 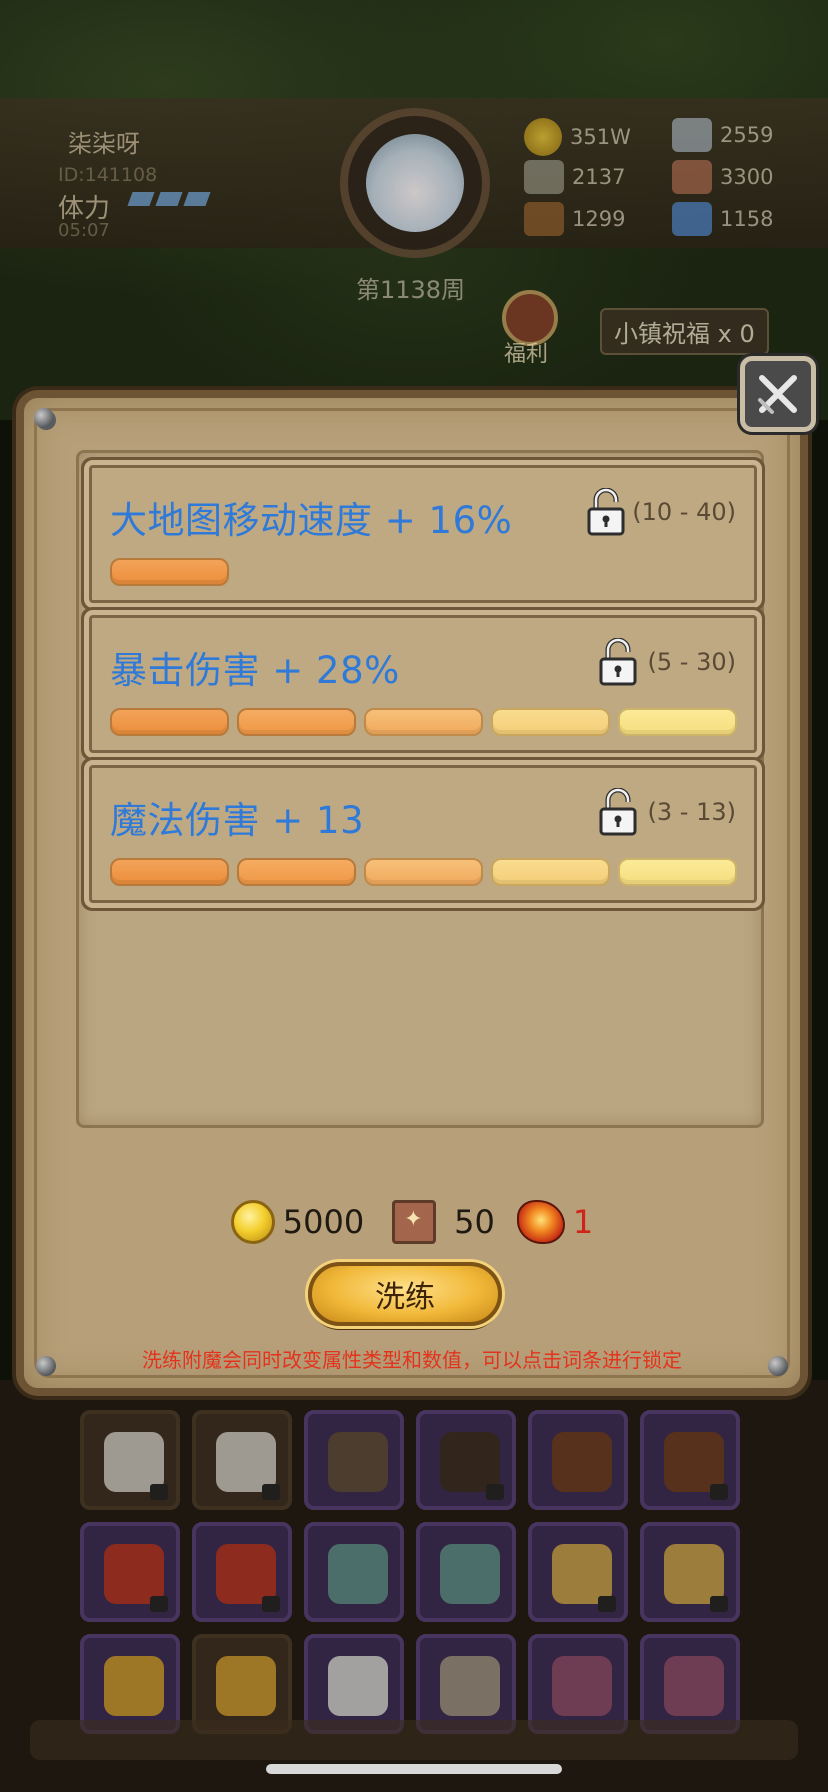 What do you see at coordinates (684, 331) in the screenshot?
I see `town-blessing-badge: 小镇祝福 x 0` at bounding box center [684, 331].